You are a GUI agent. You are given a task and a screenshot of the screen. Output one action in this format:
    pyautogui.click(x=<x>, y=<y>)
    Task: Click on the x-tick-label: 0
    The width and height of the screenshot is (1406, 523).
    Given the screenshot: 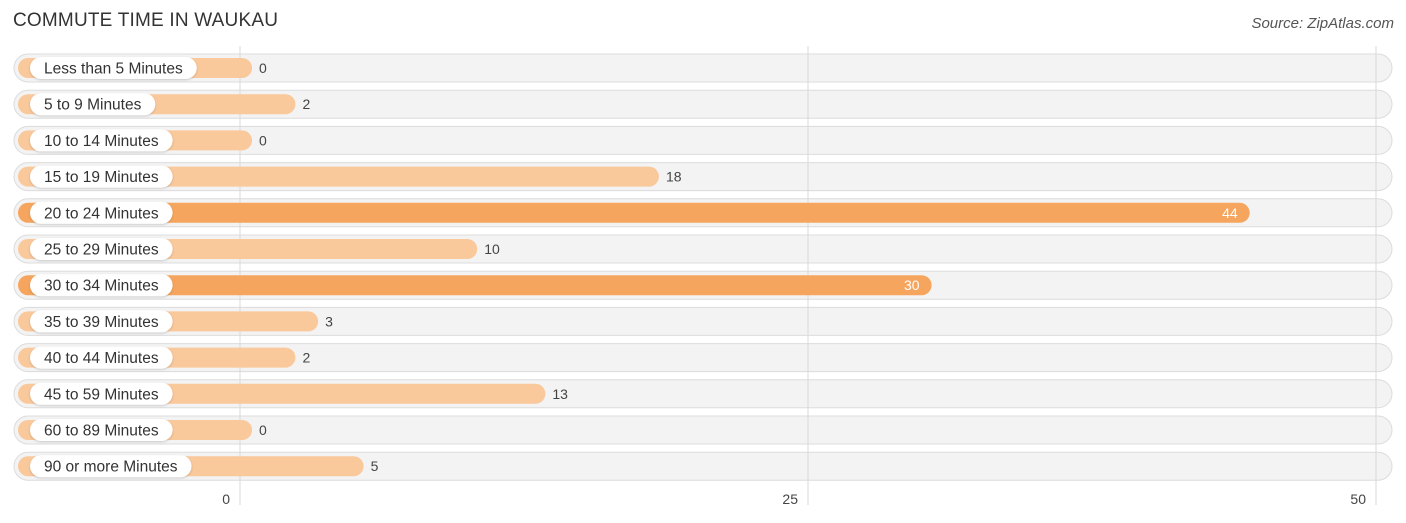 What is the action you would take?
    pyautogui.click(x=226, y=499)
    